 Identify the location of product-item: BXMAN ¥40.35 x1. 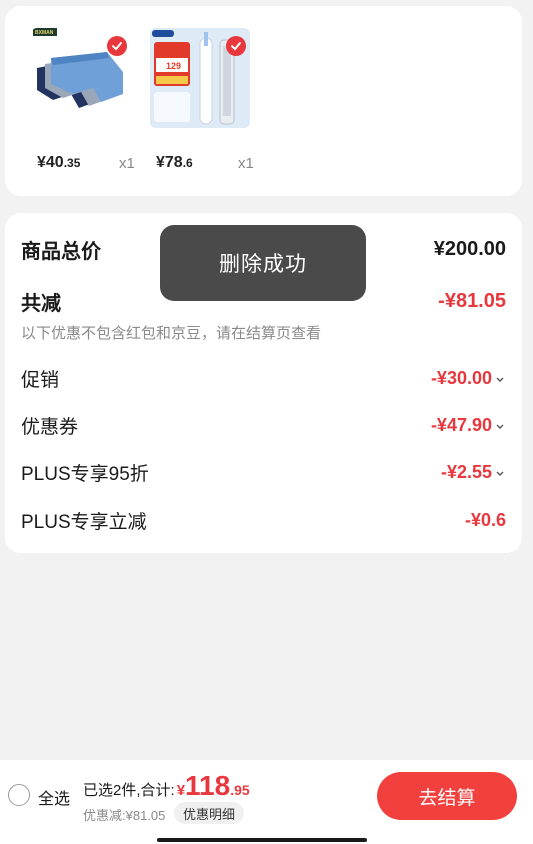
(83, 100).